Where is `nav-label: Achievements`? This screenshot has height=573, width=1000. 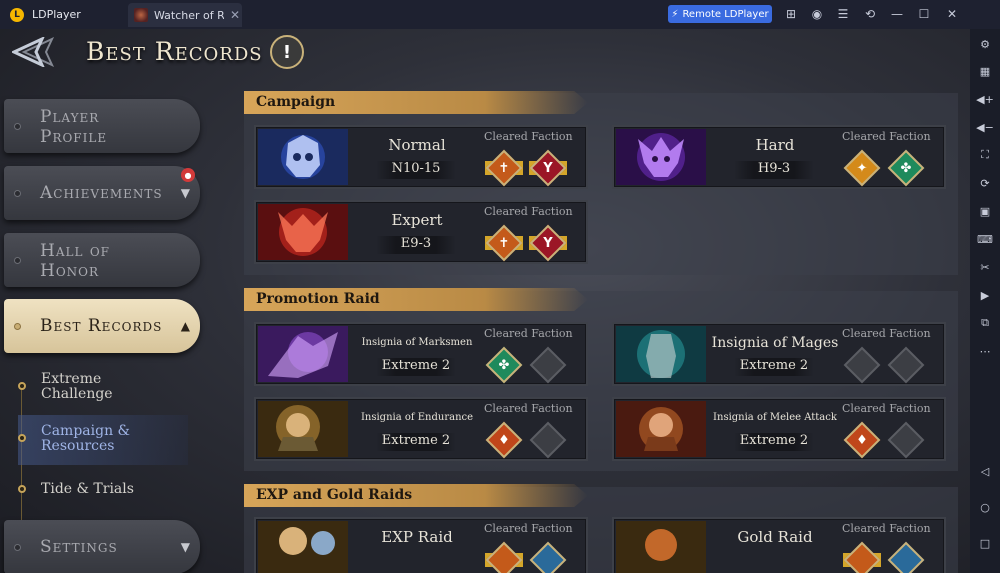
nav-label: Achievements is located at coordinates (101, 193).